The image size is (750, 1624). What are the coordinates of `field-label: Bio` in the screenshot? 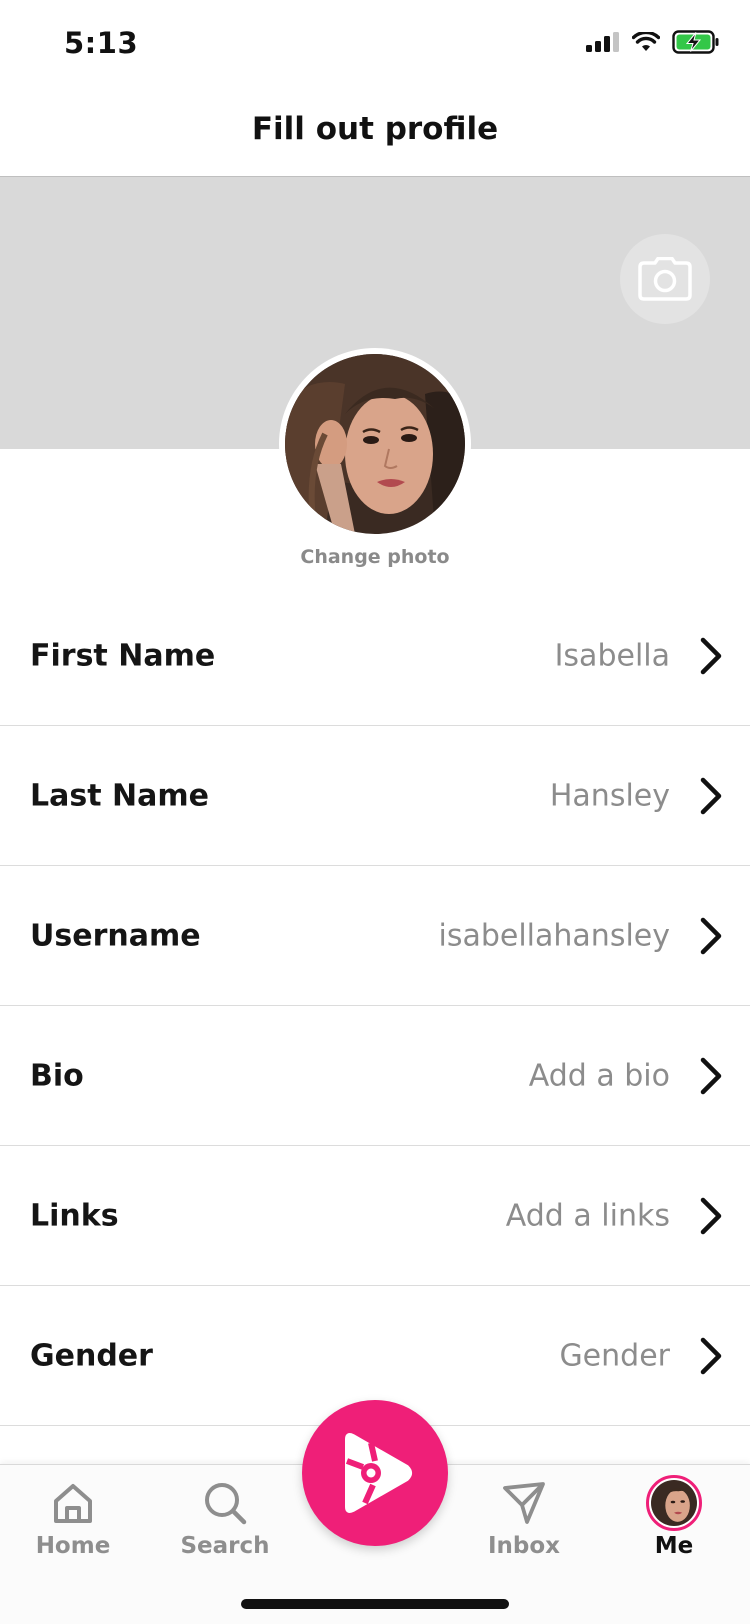 It's located at (57, 1075).